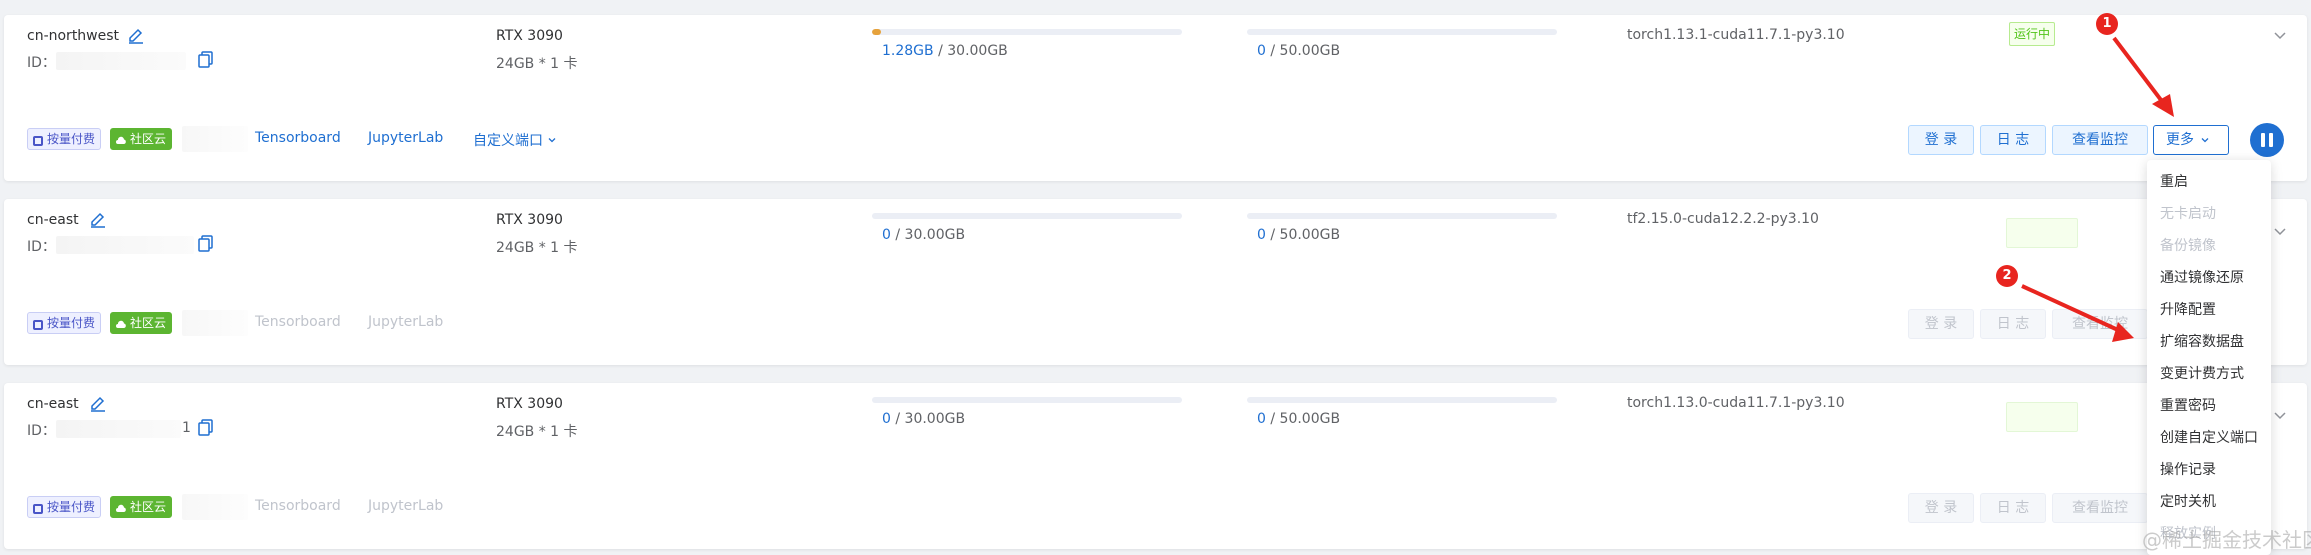  I want to click on annotation-arrows, so click(2097, 189).